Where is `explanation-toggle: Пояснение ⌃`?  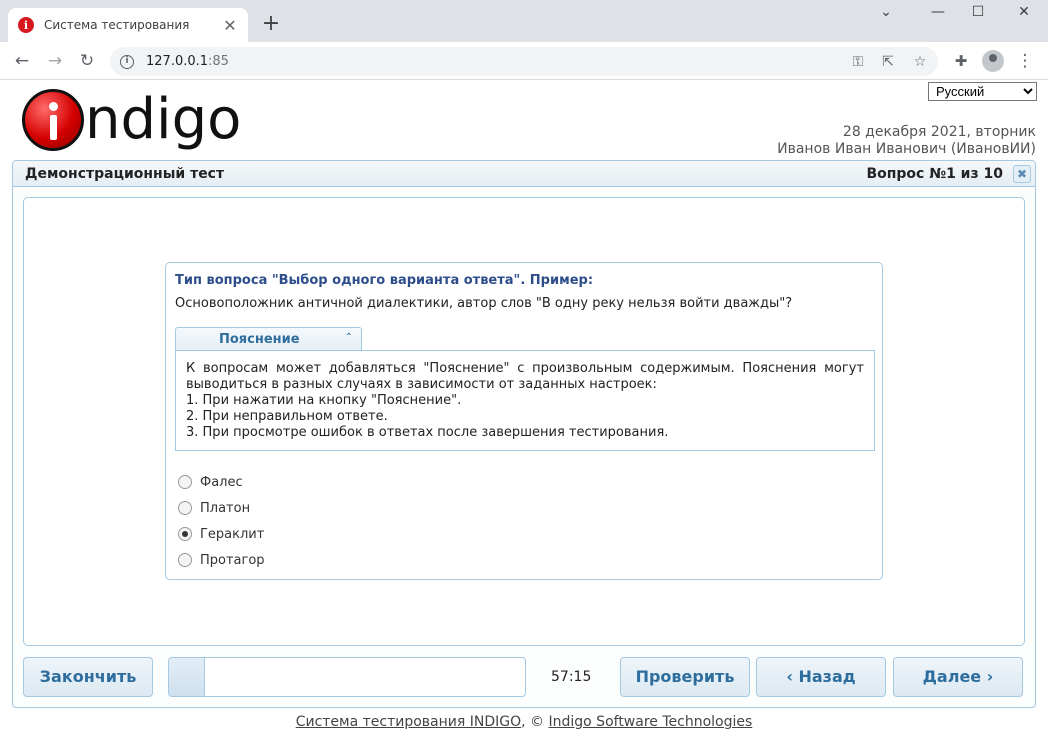 explanation-toggle: Пояснение ⌃ is located at coordinates (268, 338).